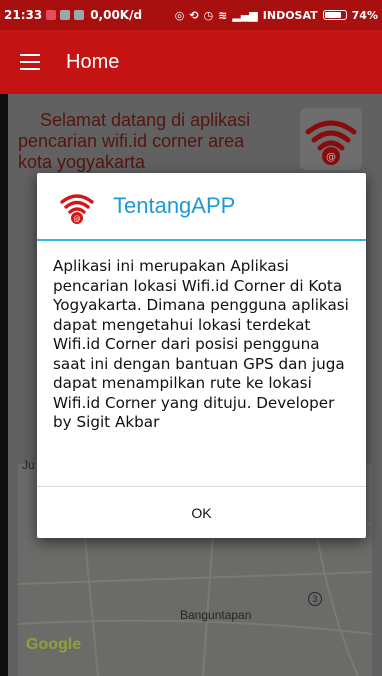 This screenshot has height=676, width=382. What do you see at coordinates (79, 15) in the screenshot?
I see `message-icon` at bounding box center [79, 15].